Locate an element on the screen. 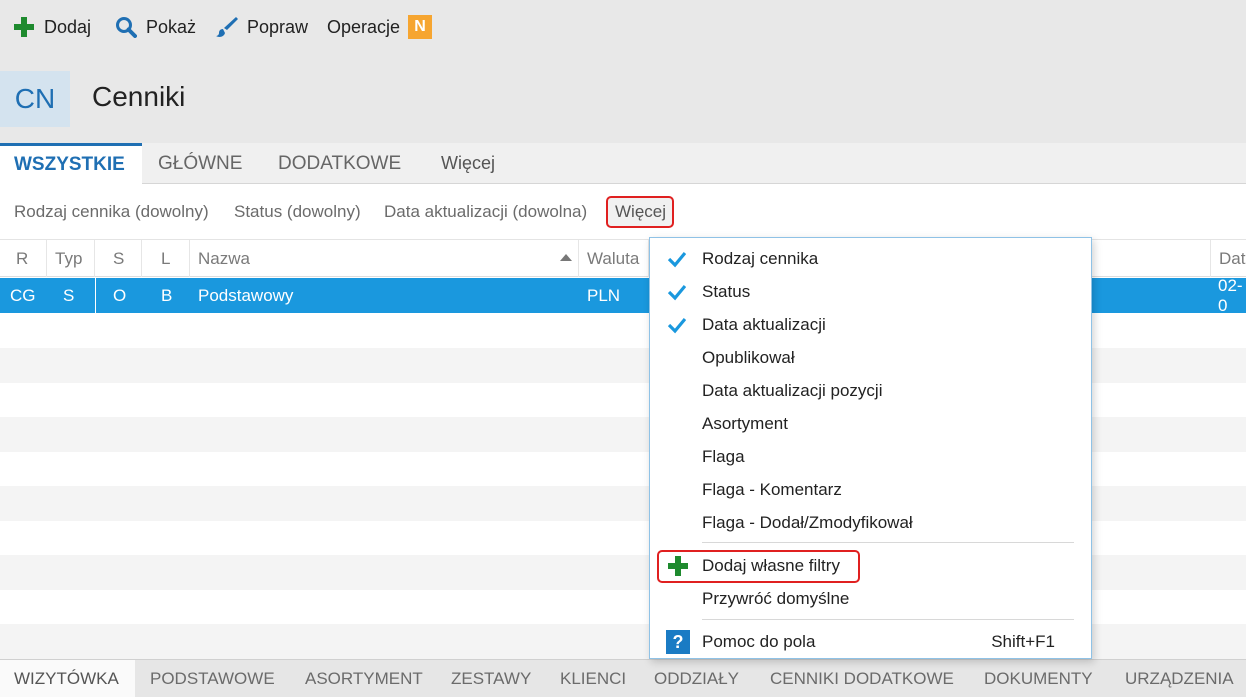 The width and height of the screenshot is (1246, 697). menu-item-update-date: Data aktualizacji is located at coordinates (870, 324).